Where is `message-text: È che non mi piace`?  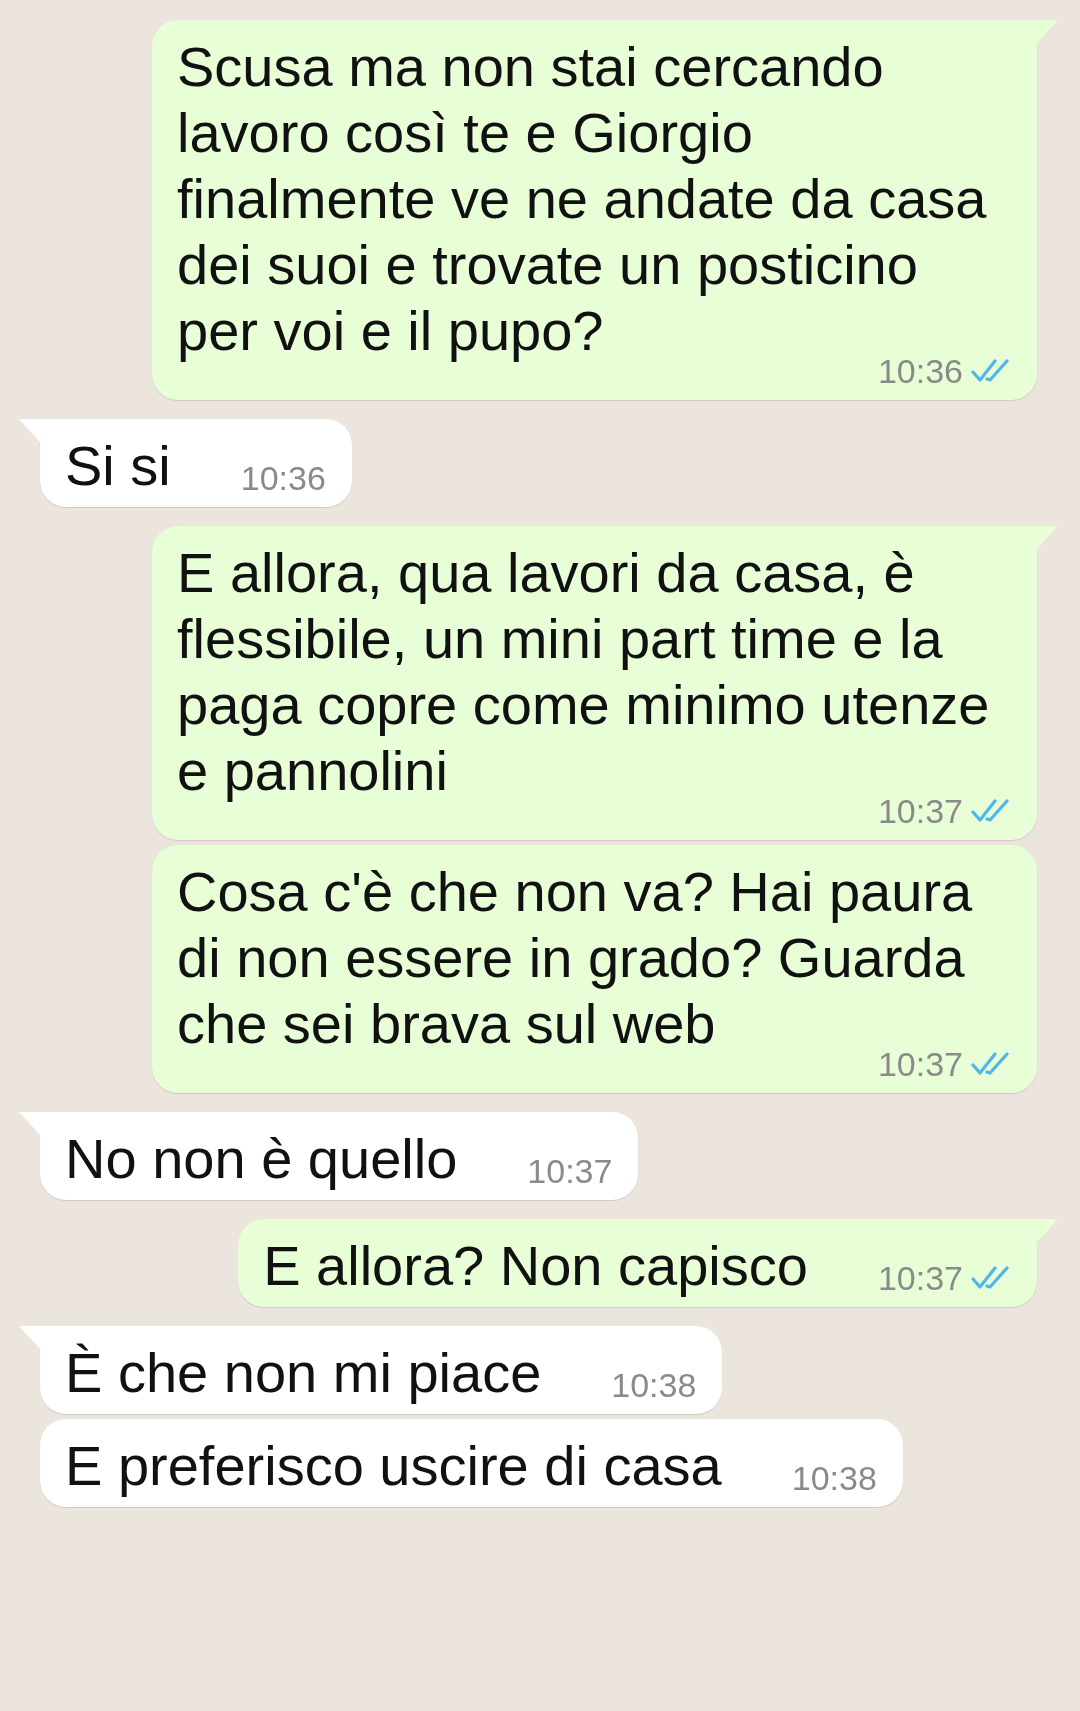 message-text: È che non mi piace is located at coordinates (303, 1373).